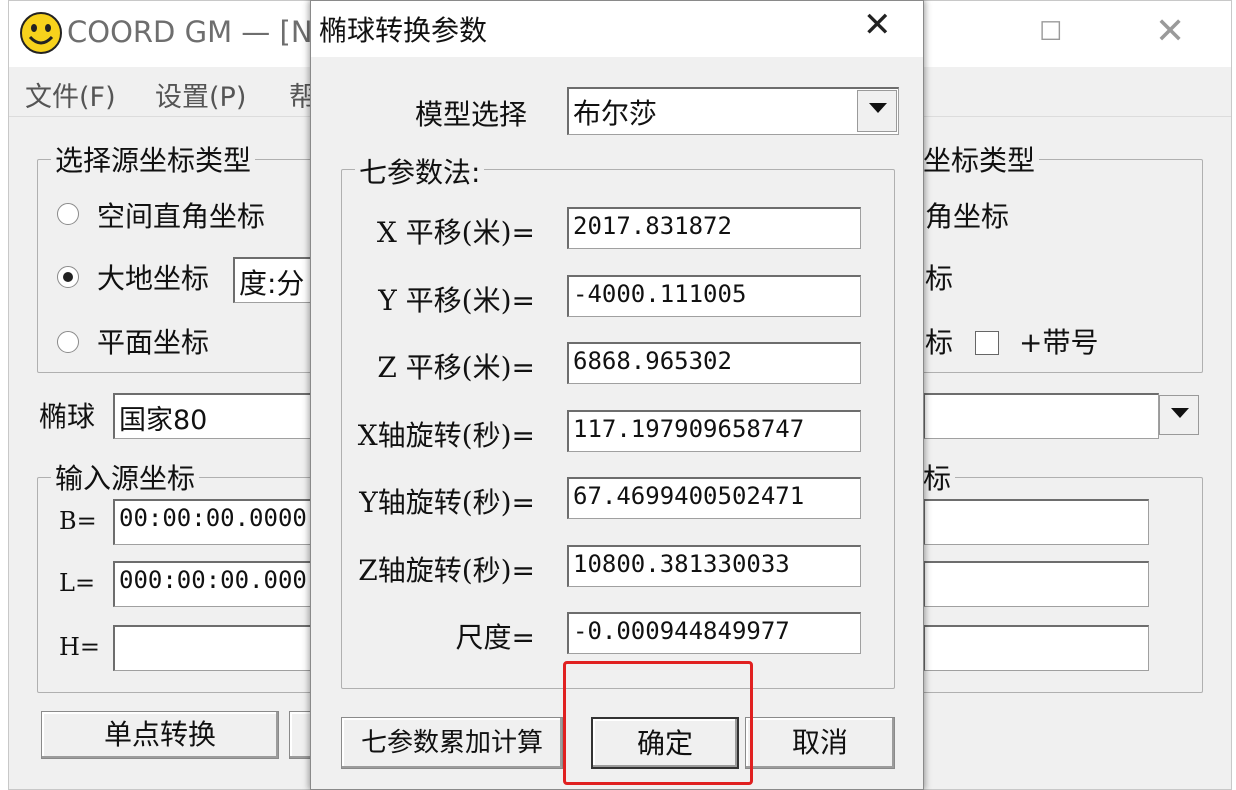 The width and height of the screenshot is (1236, 790). Describe the element at coordinates (1170, 31) in the screenshot. I see `close-icon: ✕` at that location.